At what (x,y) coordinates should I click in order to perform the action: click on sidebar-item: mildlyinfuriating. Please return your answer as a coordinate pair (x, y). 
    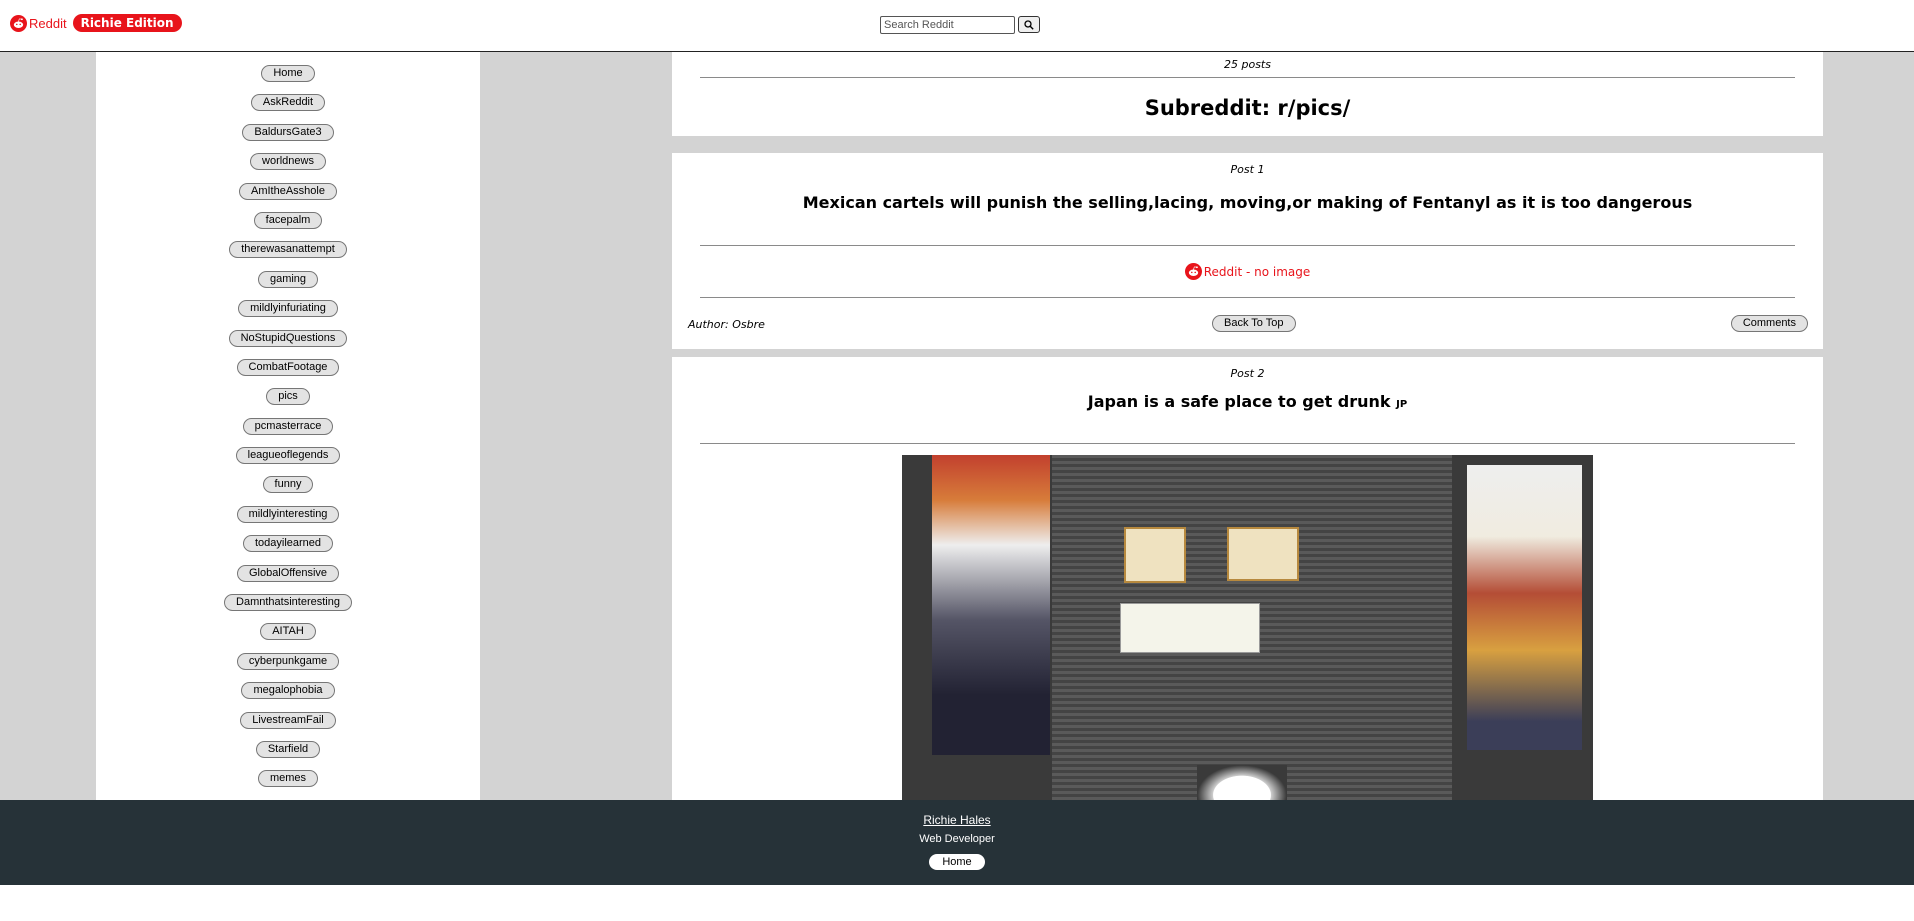
    Looking at the image, I should click on (288, 314).